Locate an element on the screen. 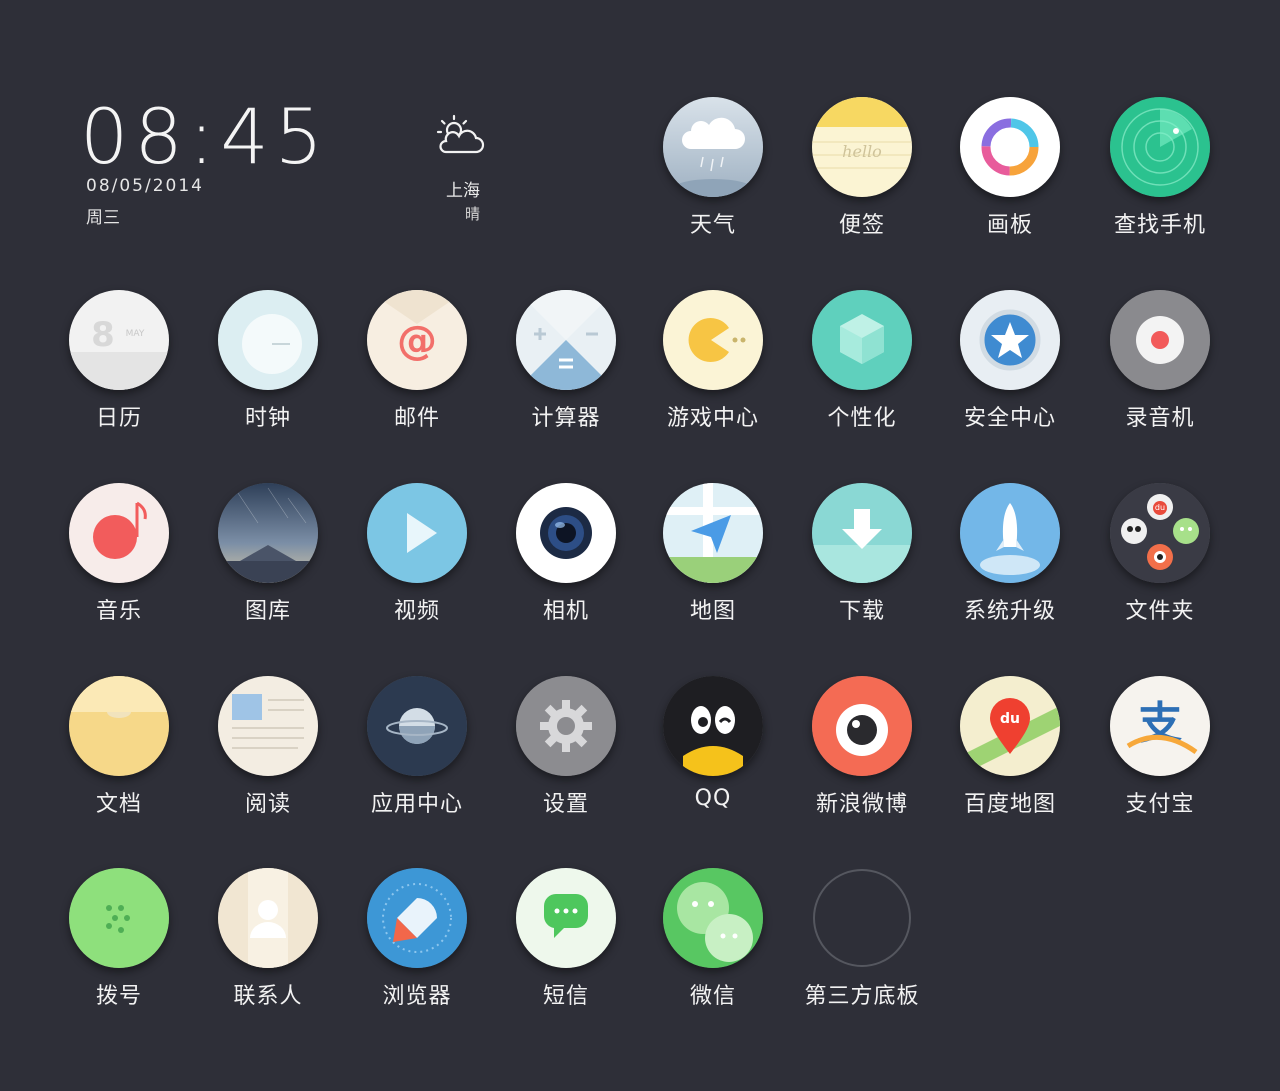 This screenshot has width=1280, height=1091. app-label: 个性化 is located at coordinates (862, 418).